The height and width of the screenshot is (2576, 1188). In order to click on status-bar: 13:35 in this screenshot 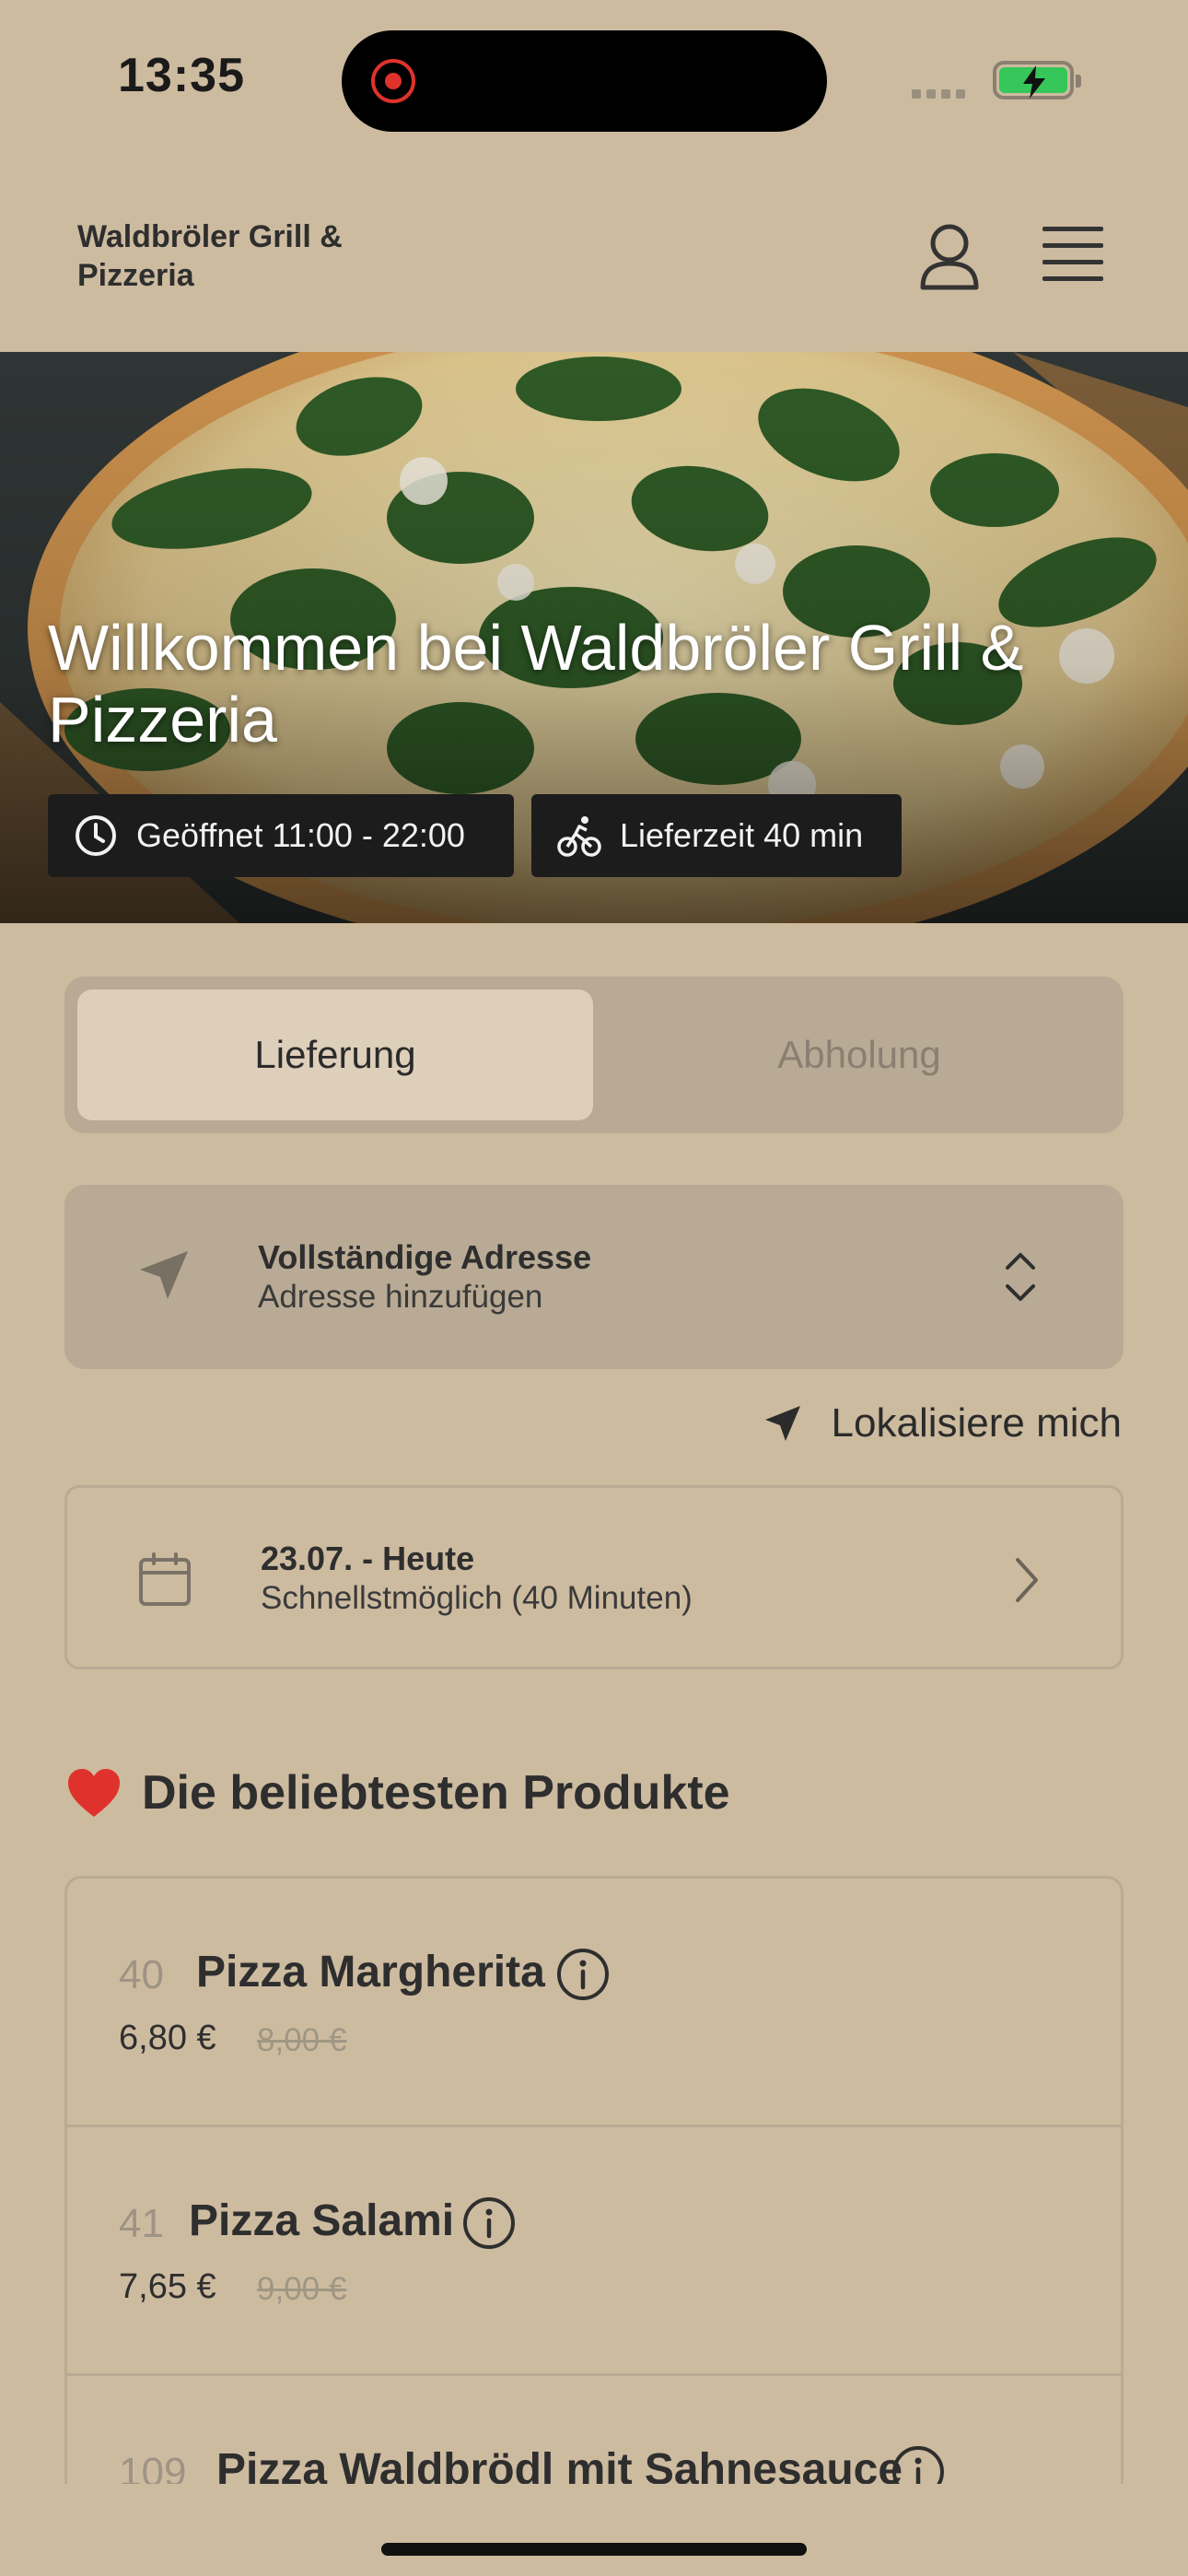, I will do `click(594, 83)`.